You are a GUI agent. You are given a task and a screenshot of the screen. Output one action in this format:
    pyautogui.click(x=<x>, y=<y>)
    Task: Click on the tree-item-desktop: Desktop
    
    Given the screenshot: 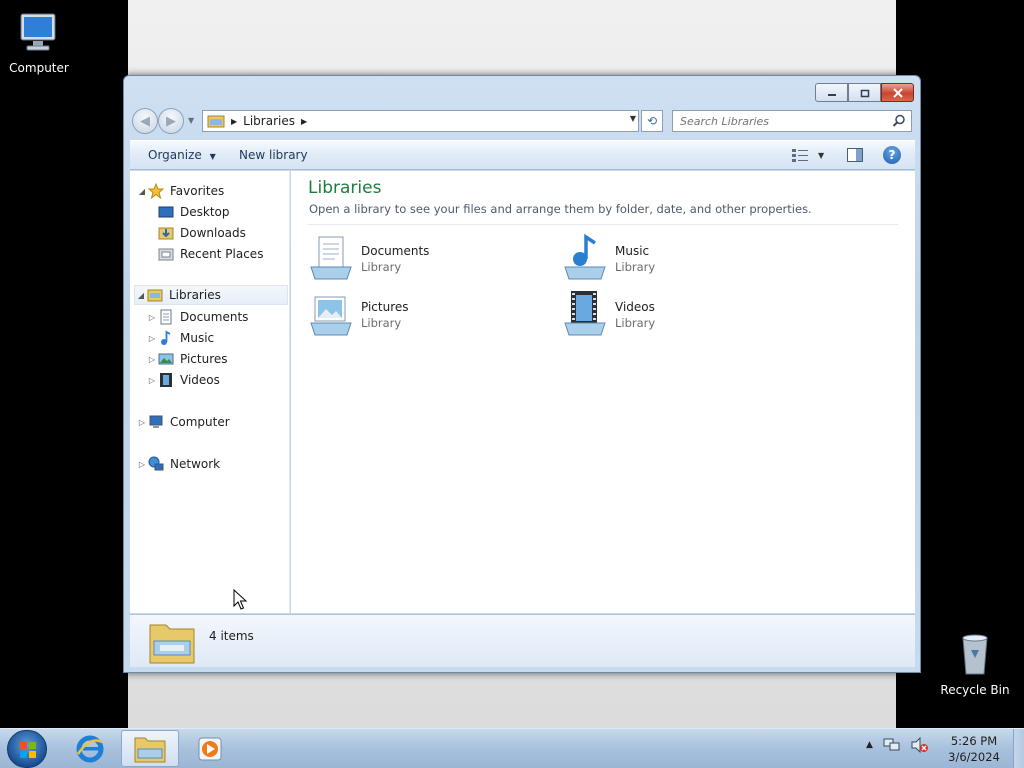 What is the action you would take?
    pyautogui.click(x=194, y=212)
    